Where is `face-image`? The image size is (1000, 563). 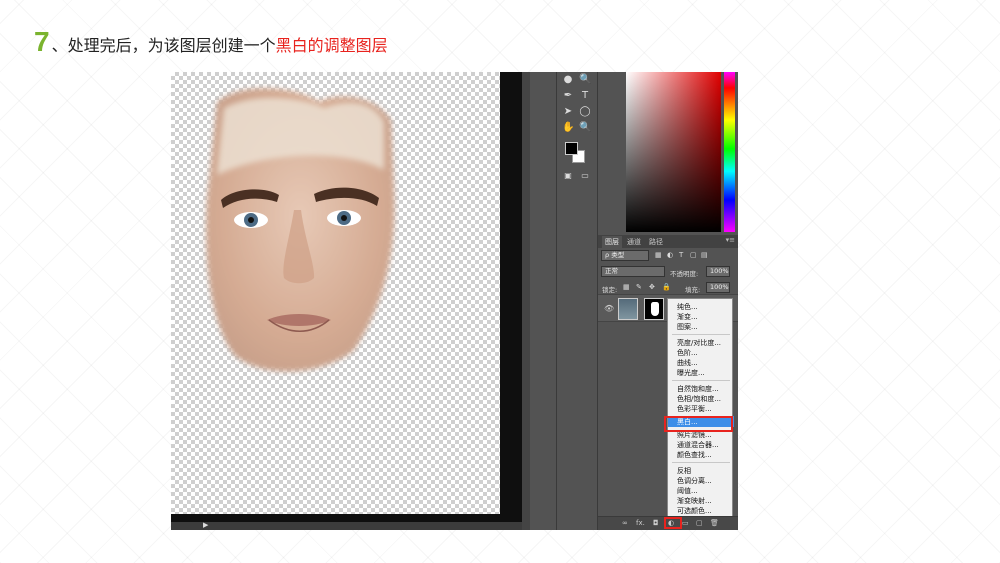
face-image is located at coordinates (300, 230).